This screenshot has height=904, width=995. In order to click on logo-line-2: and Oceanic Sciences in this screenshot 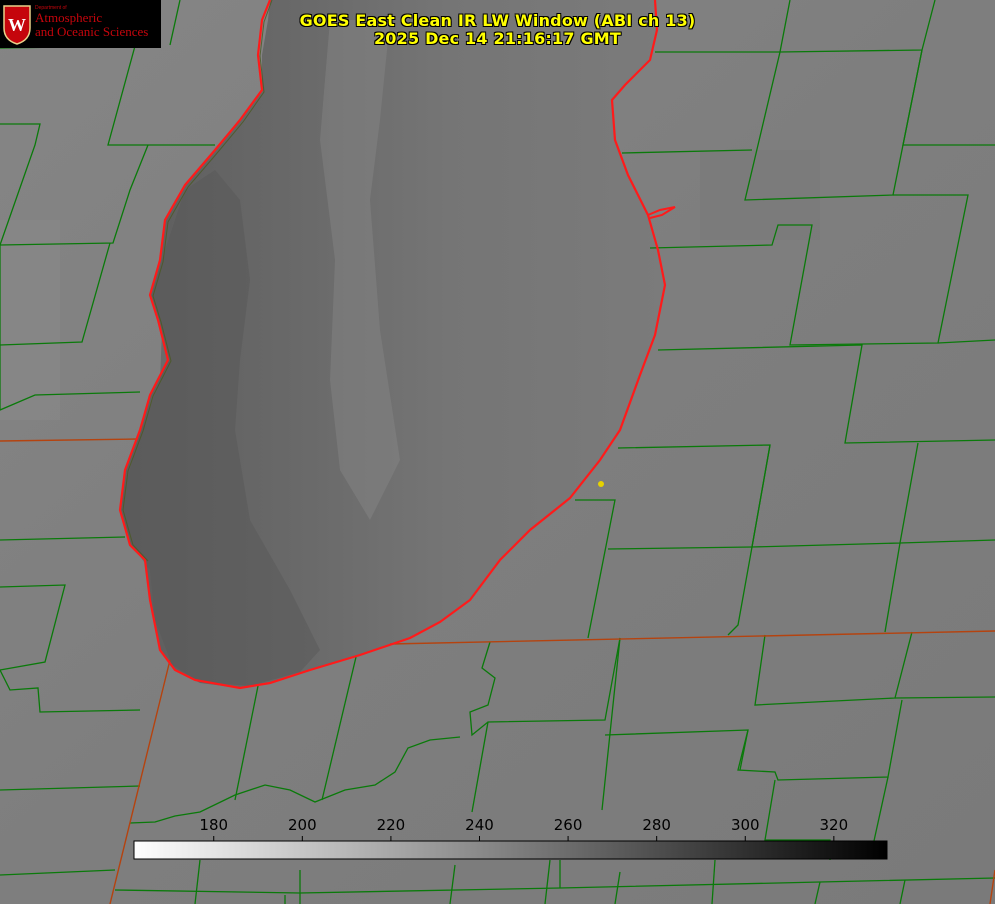, I will do `click(92, 31)`.